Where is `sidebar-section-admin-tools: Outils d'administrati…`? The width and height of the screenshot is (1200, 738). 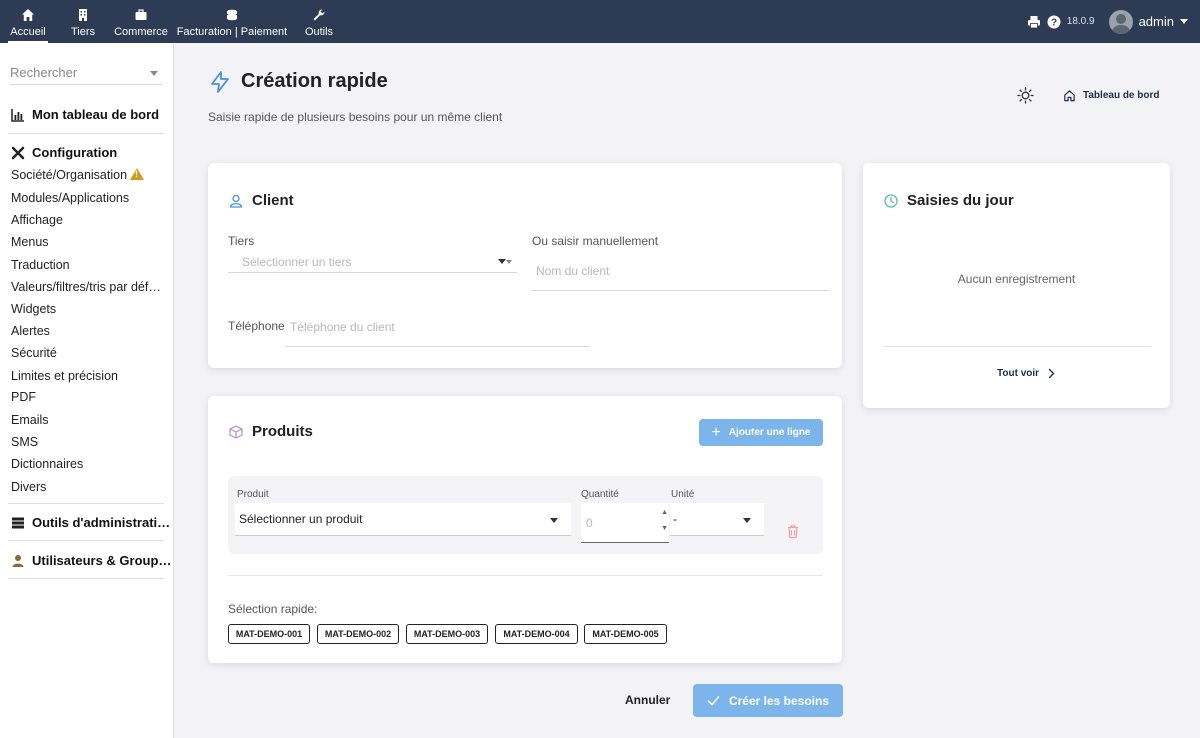
sidebar-section-admin-tools: Outils d'administrati… is located at coordinates (90, 522).